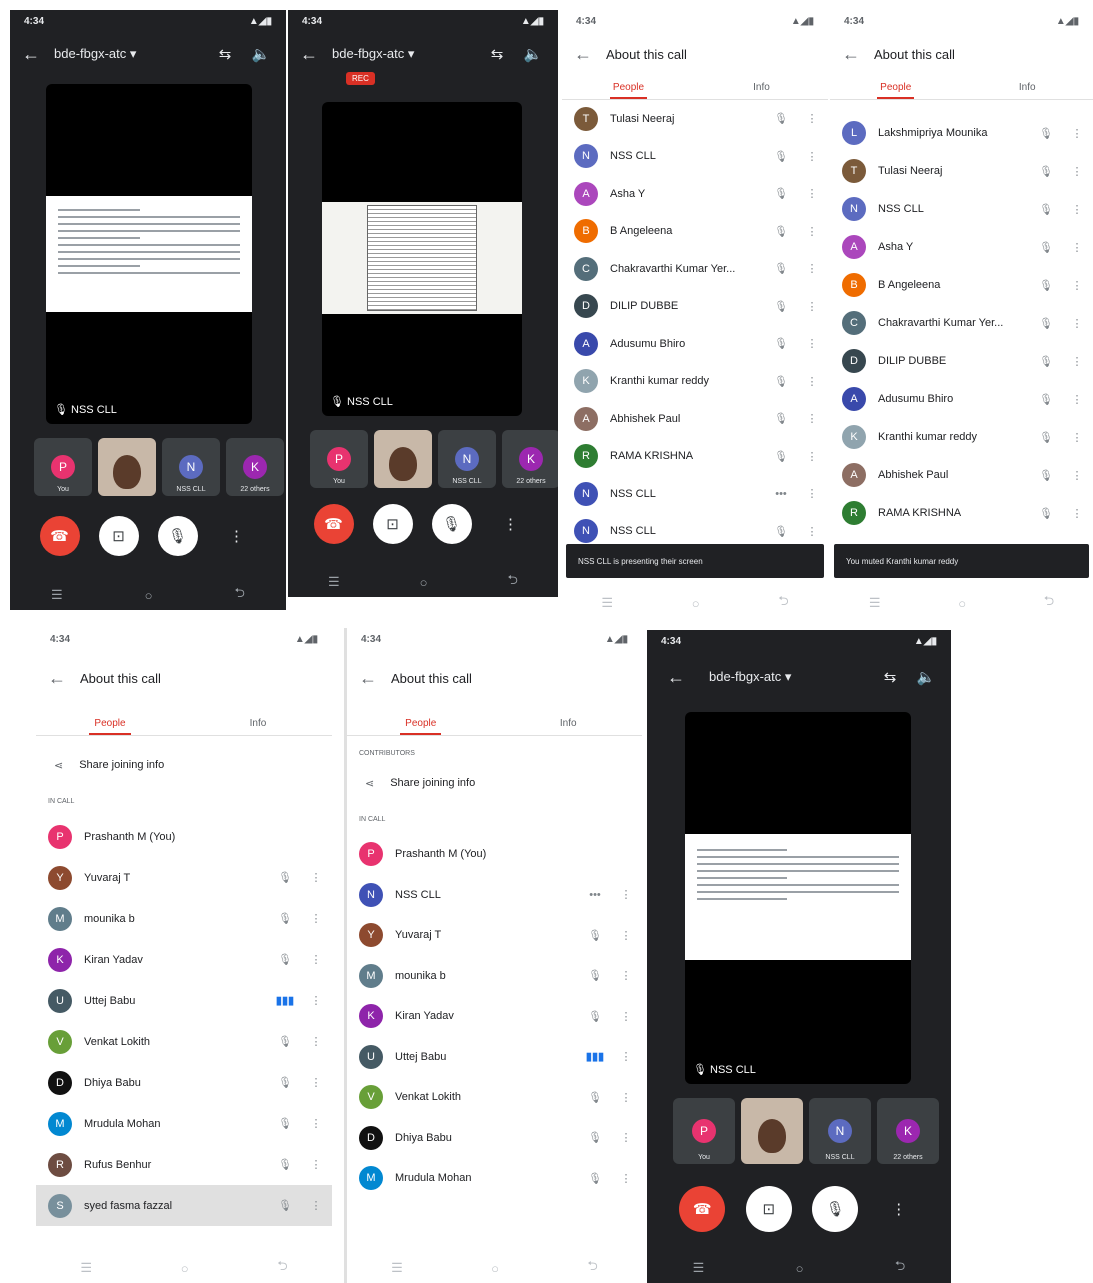  Describe the element at coordinates (494, 1097) in the screenshot. I see `participant-row: V Venkat Lokith 🎙 ⋮` at that location.